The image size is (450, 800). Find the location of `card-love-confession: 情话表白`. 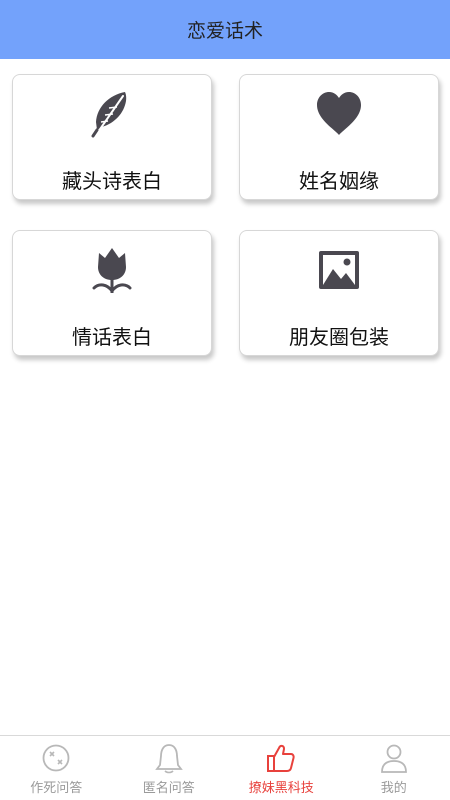

card-love-confession: 情话表白 is located at coordinates (112, 293).